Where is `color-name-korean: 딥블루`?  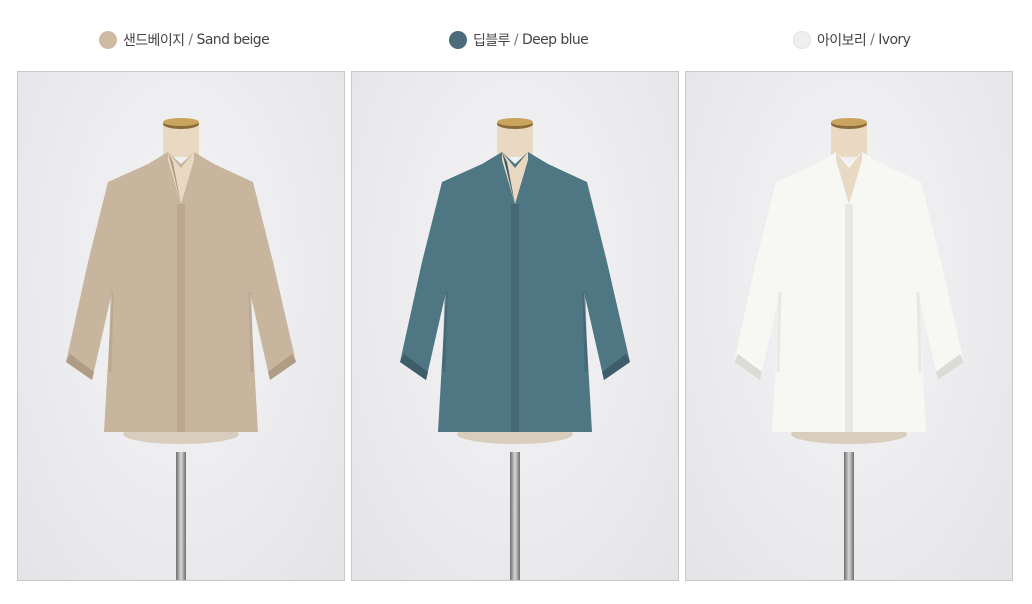 color-name-korean: 딥블루 is located at coordinates (491, 41).